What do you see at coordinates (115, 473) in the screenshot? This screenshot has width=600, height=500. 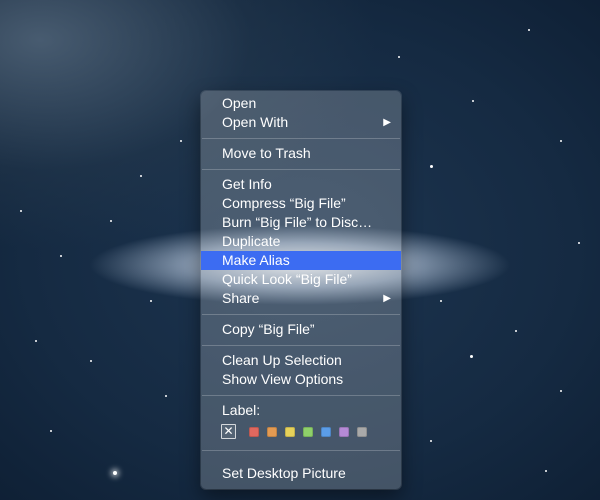 I see `bright-star` at bounding box center [115, 473].